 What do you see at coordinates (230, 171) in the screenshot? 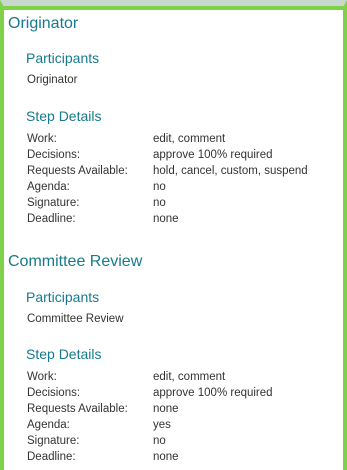
I see `detail-value: hold, cancel, custom, suspend` at bounding box center [230, 171].